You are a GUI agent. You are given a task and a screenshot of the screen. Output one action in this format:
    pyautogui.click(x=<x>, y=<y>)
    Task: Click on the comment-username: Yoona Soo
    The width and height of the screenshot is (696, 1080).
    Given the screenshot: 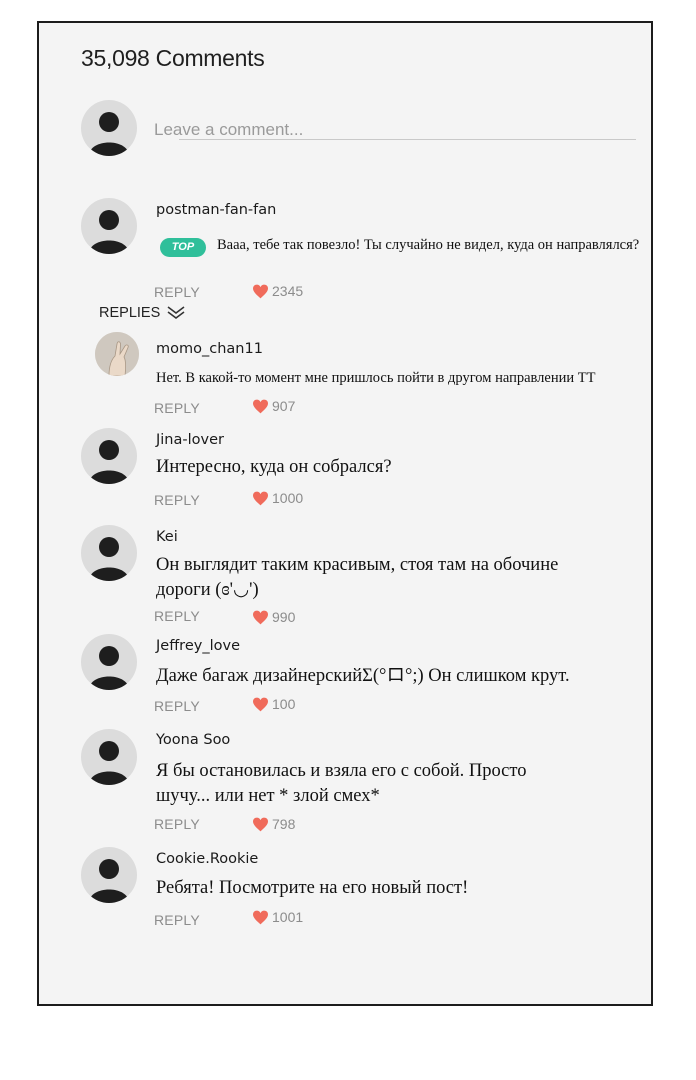 What is the action you would take?
    pyautogui.click(x=193, y=740)
    